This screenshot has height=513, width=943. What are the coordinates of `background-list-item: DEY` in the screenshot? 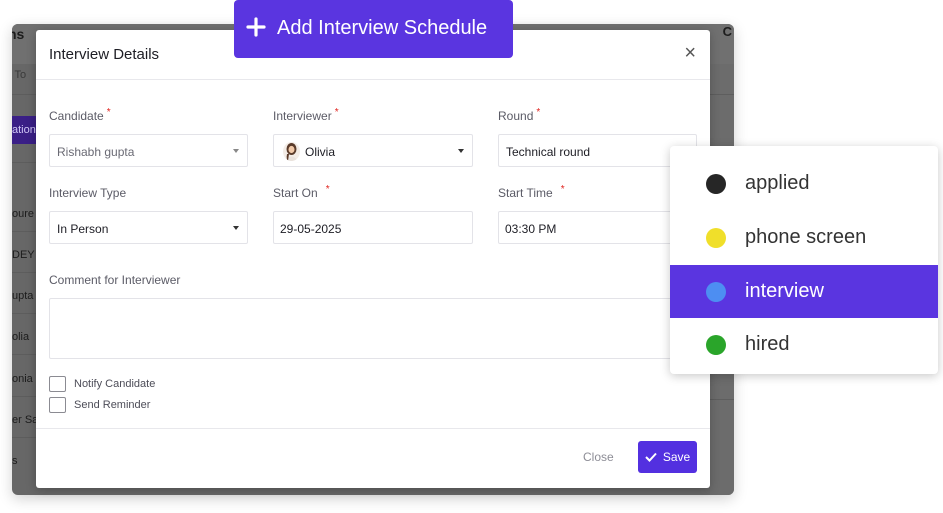 It's located at (23, 255).